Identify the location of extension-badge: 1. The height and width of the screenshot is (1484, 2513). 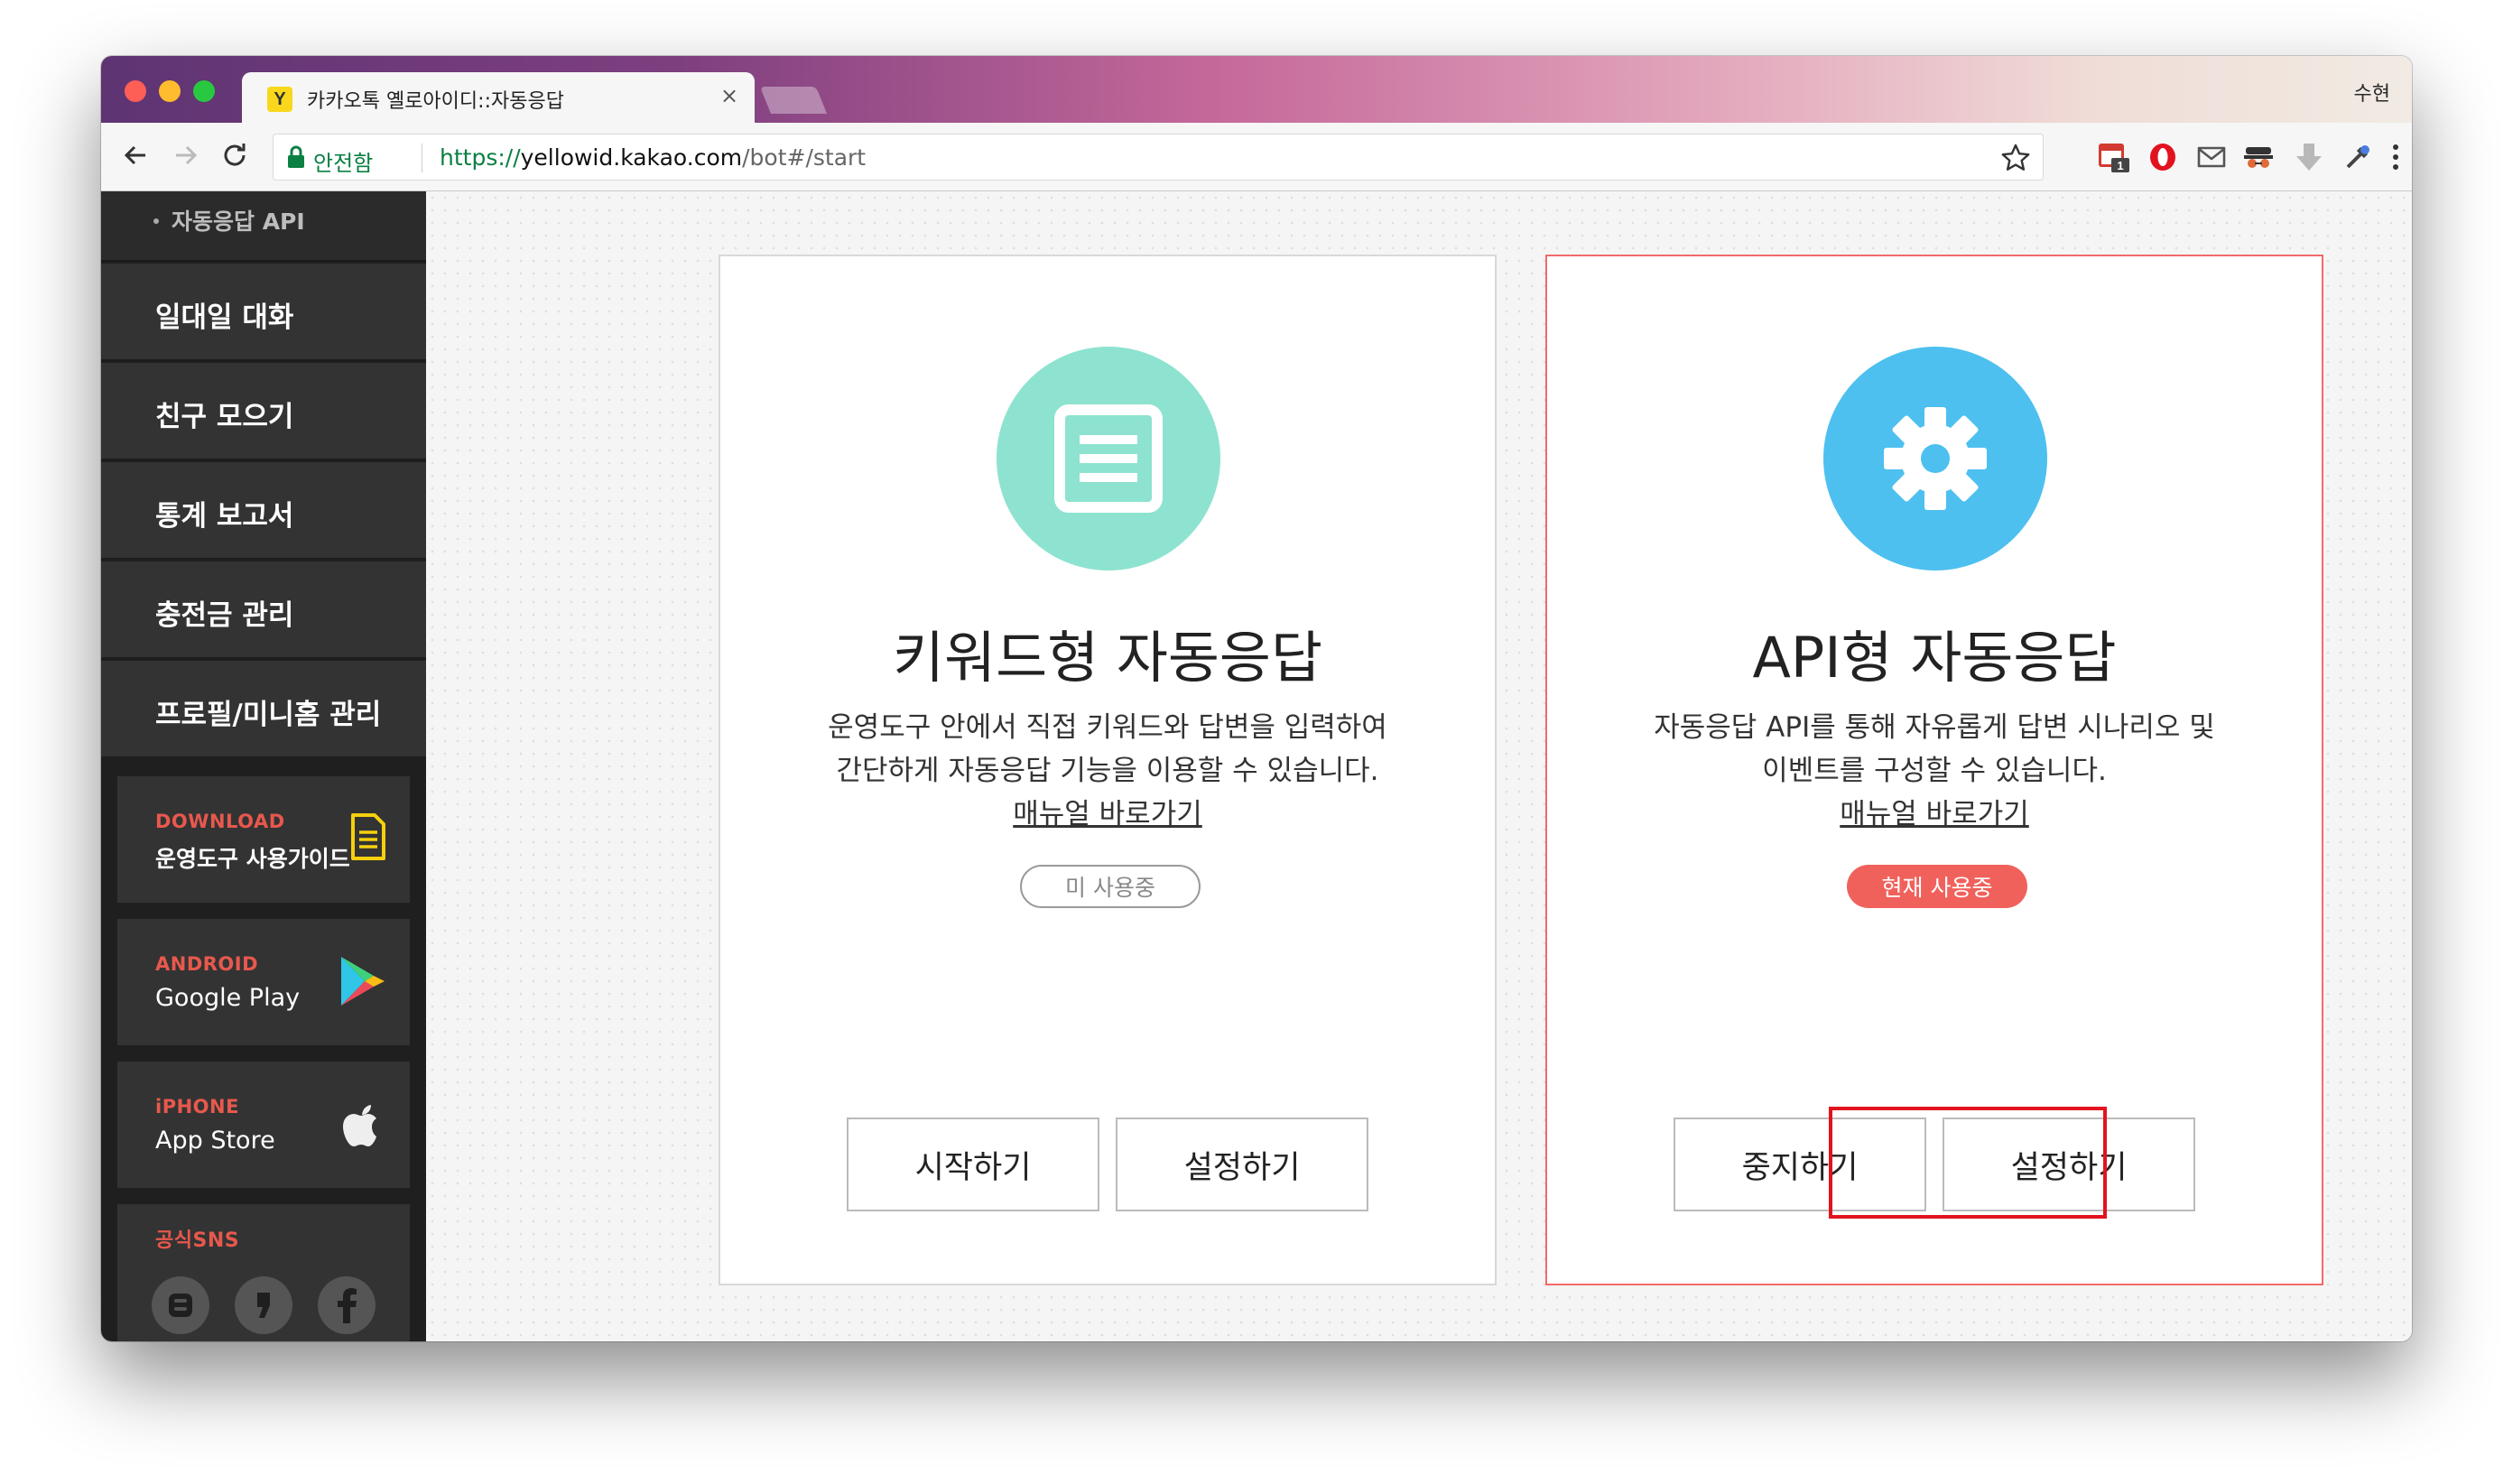
(2120, 166).